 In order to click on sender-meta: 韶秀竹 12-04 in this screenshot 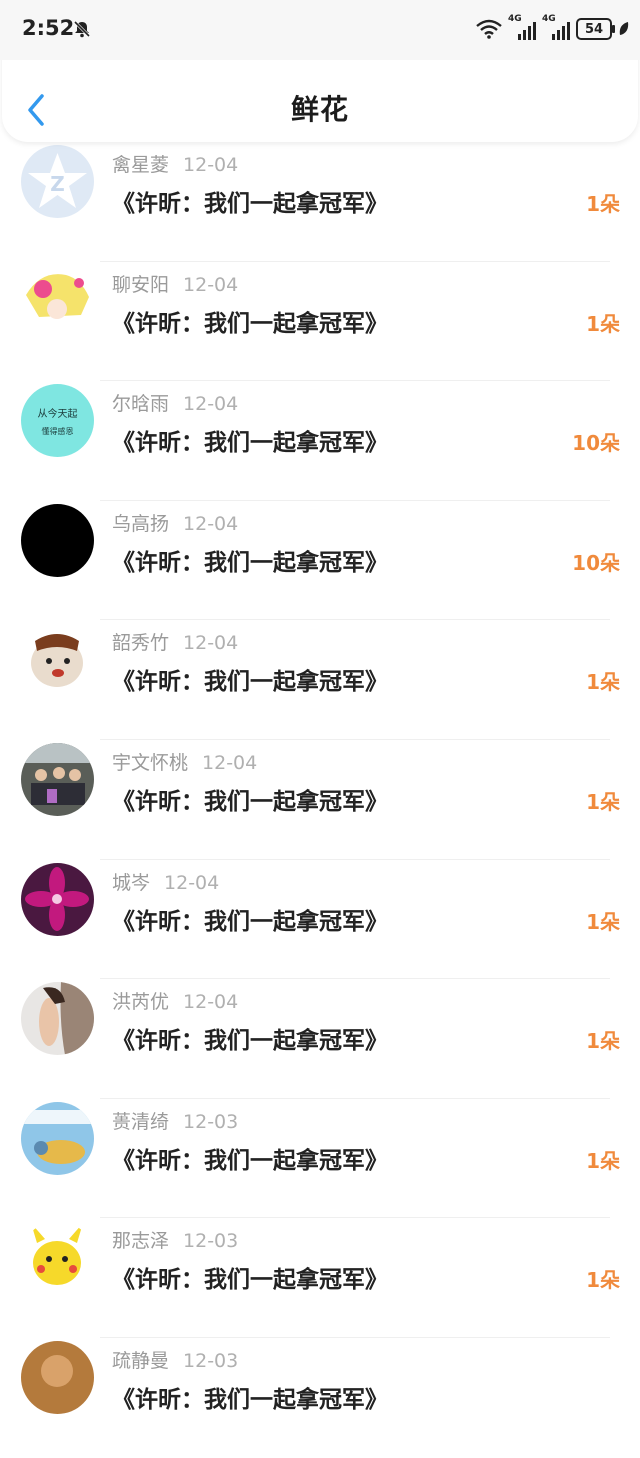, I will do `click(175, 641)`.